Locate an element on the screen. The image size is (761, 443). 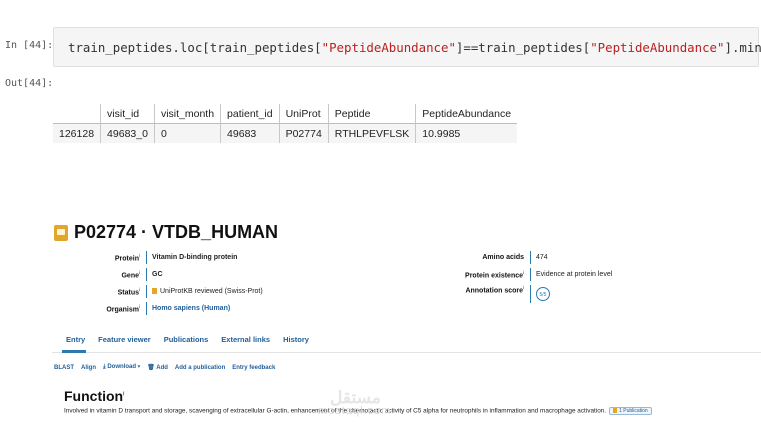
tab-publications: Publications is located at coordinates (186, 339).